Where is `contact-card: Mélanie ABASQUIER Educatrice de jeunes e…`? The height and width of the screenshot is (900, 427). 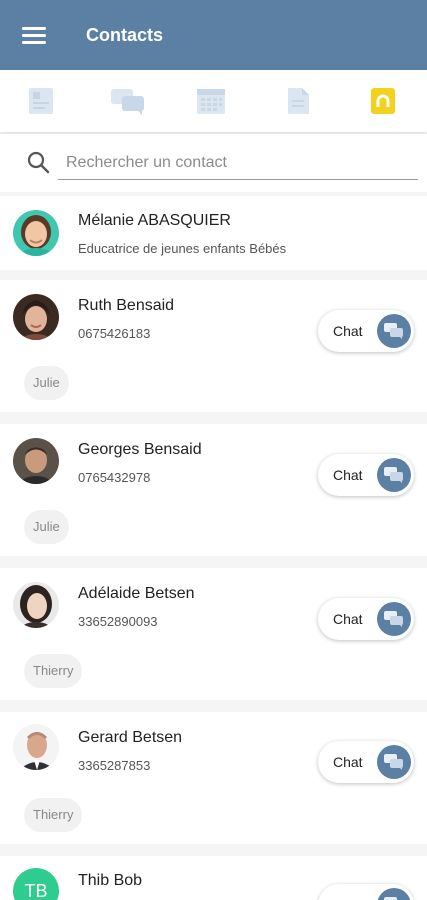 contact-card: Mélanie ABASQUIER Educatrice de jeunes e… is located at coordinates (213, 233).